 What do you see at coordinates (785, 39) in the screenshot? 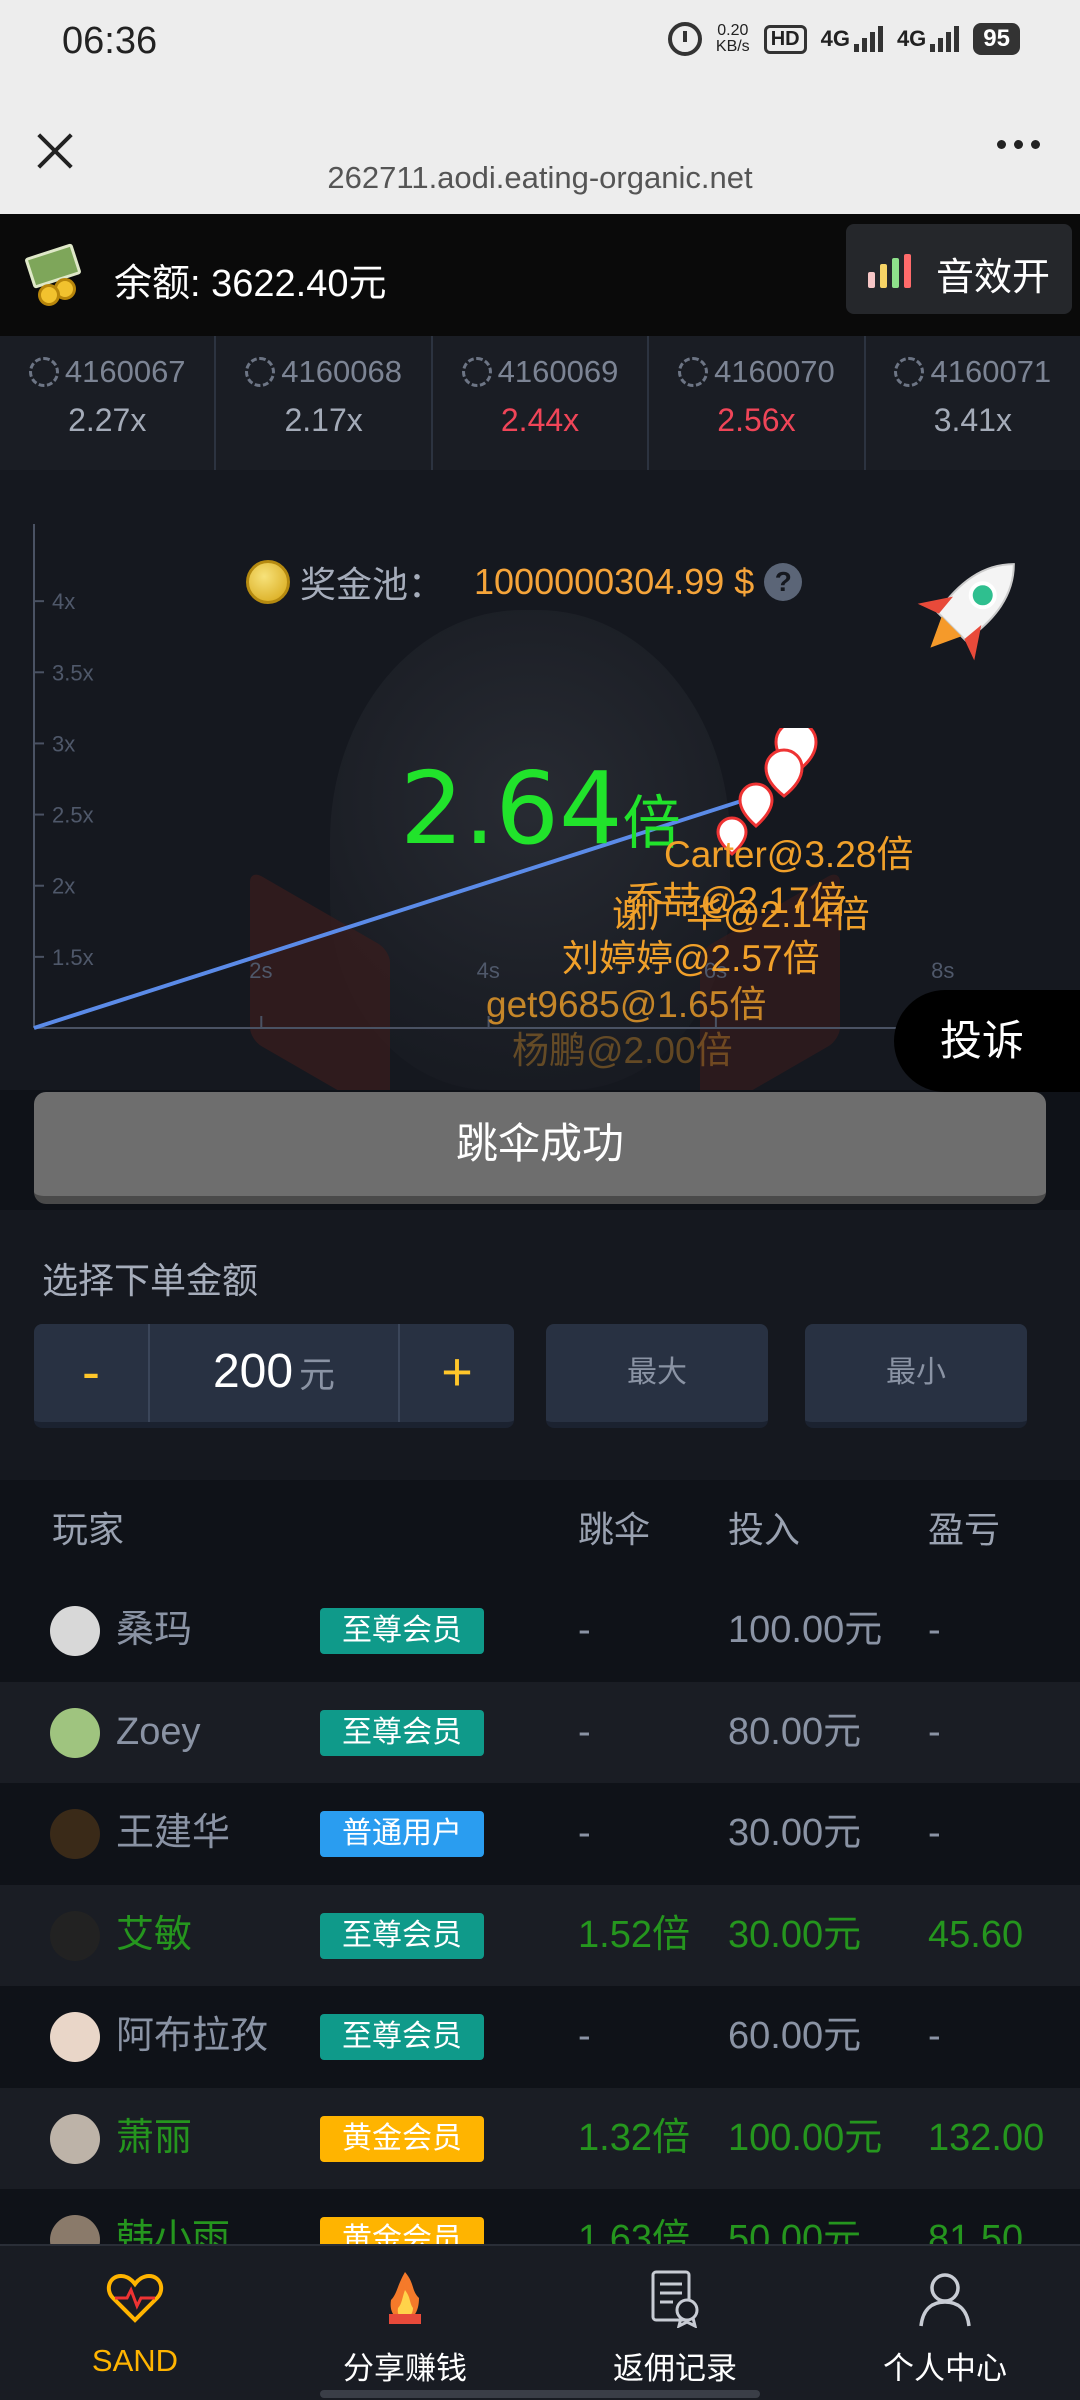
I see `hd-icon: HD` at bounding box center [785, 39].